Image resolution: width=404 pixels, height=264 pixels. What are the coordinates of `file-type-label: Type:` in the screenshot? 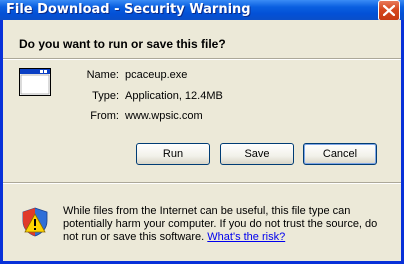 It's located at (105, 96).